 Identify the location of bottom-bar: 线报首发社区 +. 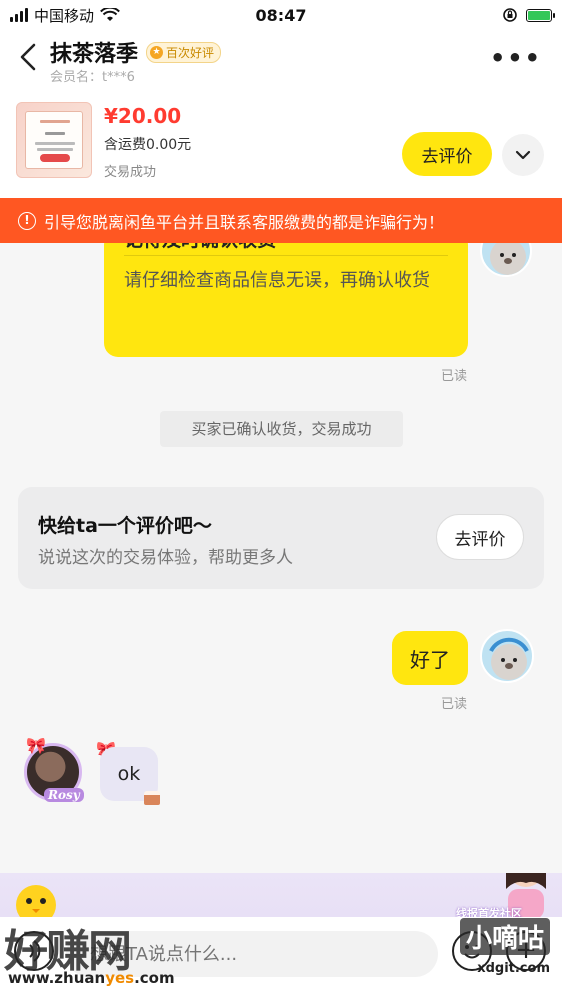
(281, 936).